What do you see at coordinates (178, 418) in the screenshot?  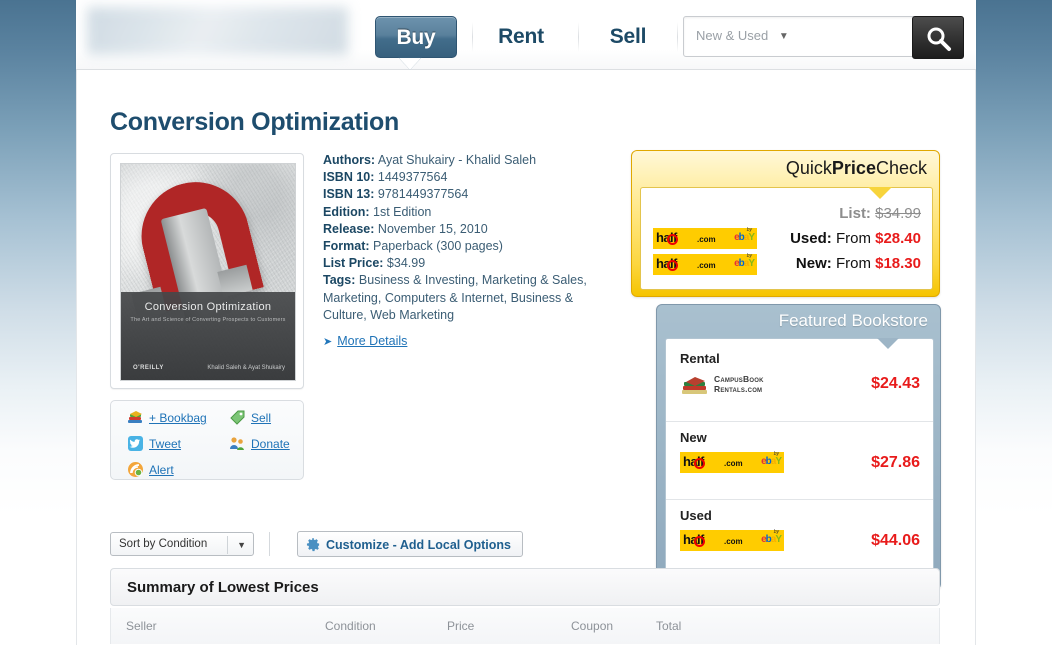 I see `action-bookbag-label: + Bookbag` at bounding box center [178, 418].